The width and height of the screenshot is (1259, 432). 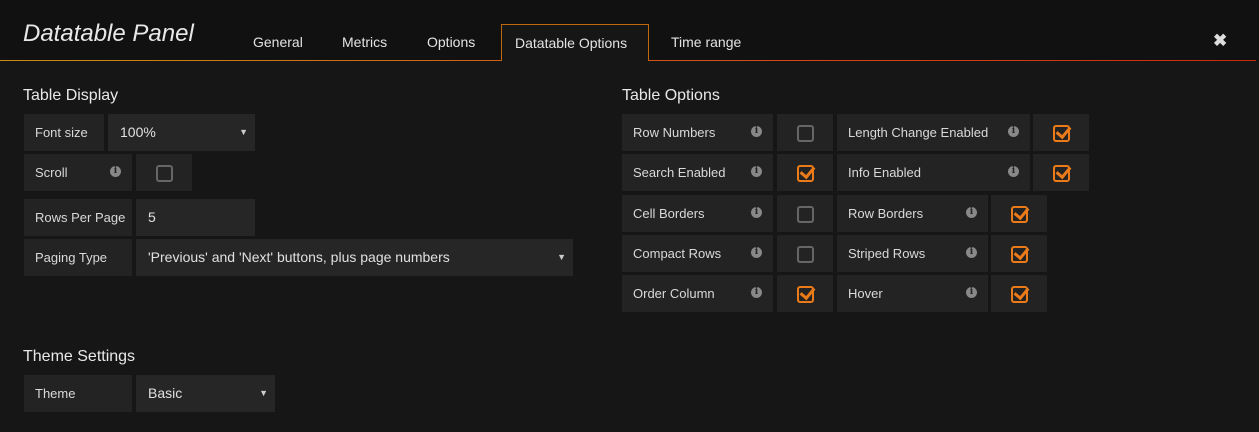 What do you see at coordinates (78, 257) in the screenshot?
I see `paging-type-label: Paging Type` at bounding box center [78, 257].